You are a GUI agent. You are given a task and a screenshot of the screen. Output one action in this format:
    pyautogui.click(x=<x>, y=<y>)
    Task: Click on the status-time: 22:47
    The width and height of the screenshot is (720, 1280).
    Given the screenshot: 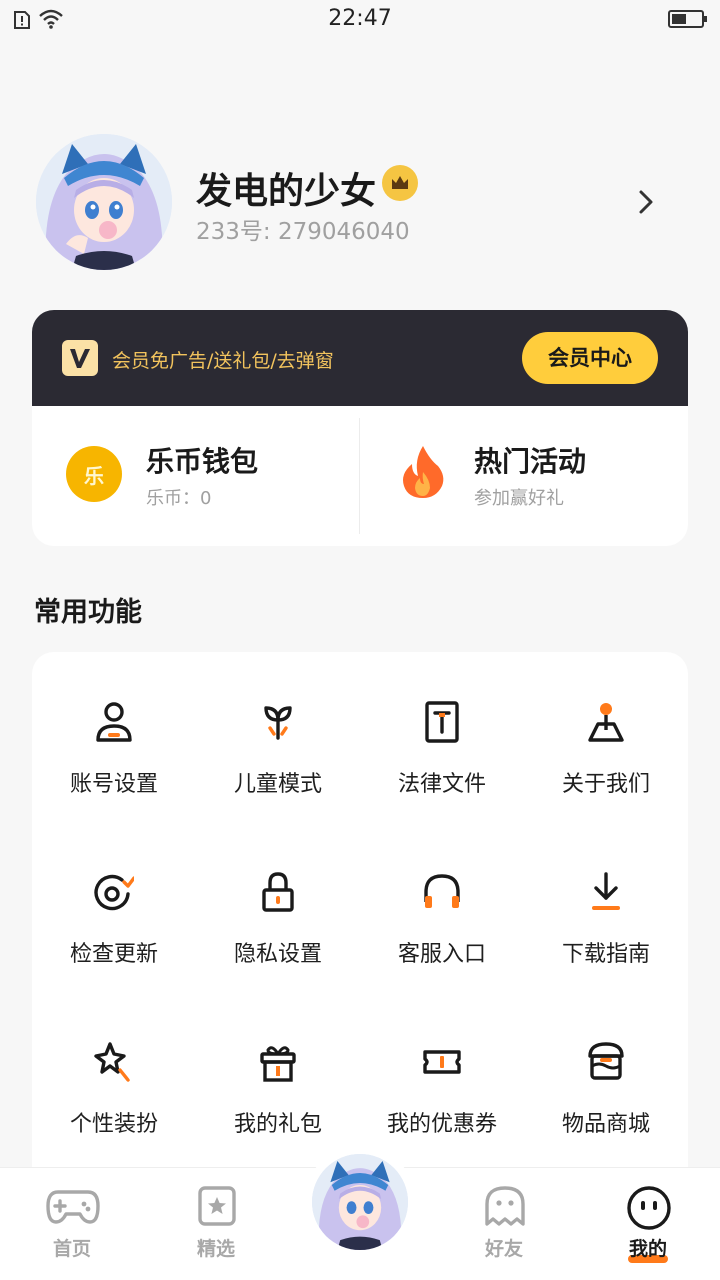 What is the action you would take?
    pyautogui.click(x=360, y=18)
    